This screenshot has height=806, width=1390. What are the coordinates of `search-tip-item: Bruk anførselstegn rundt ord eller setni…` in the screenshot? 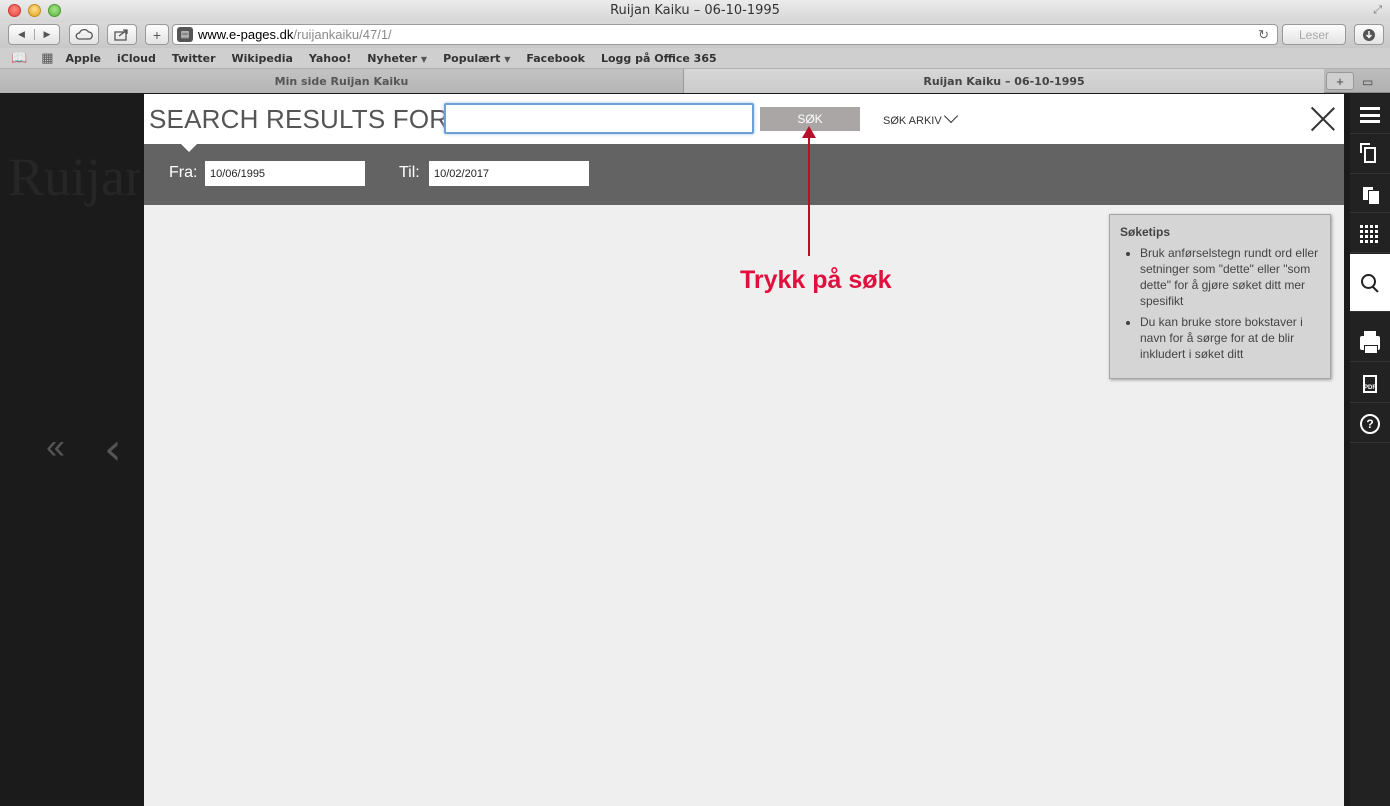 It's located at (1230, 277).